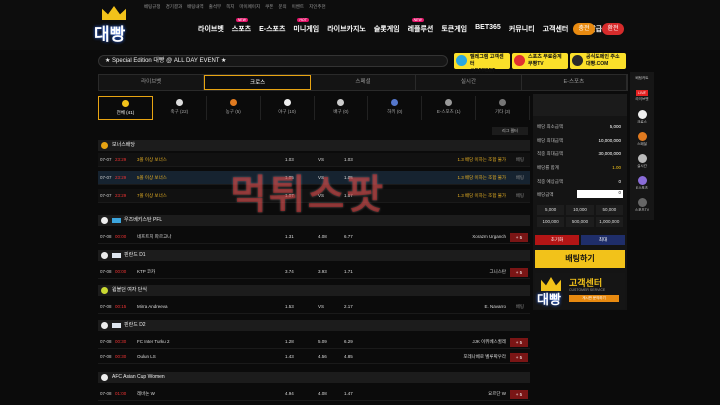  Describe the element at coordinates (104, 145) in the screenshot. I see `bonus-icon` at that location.